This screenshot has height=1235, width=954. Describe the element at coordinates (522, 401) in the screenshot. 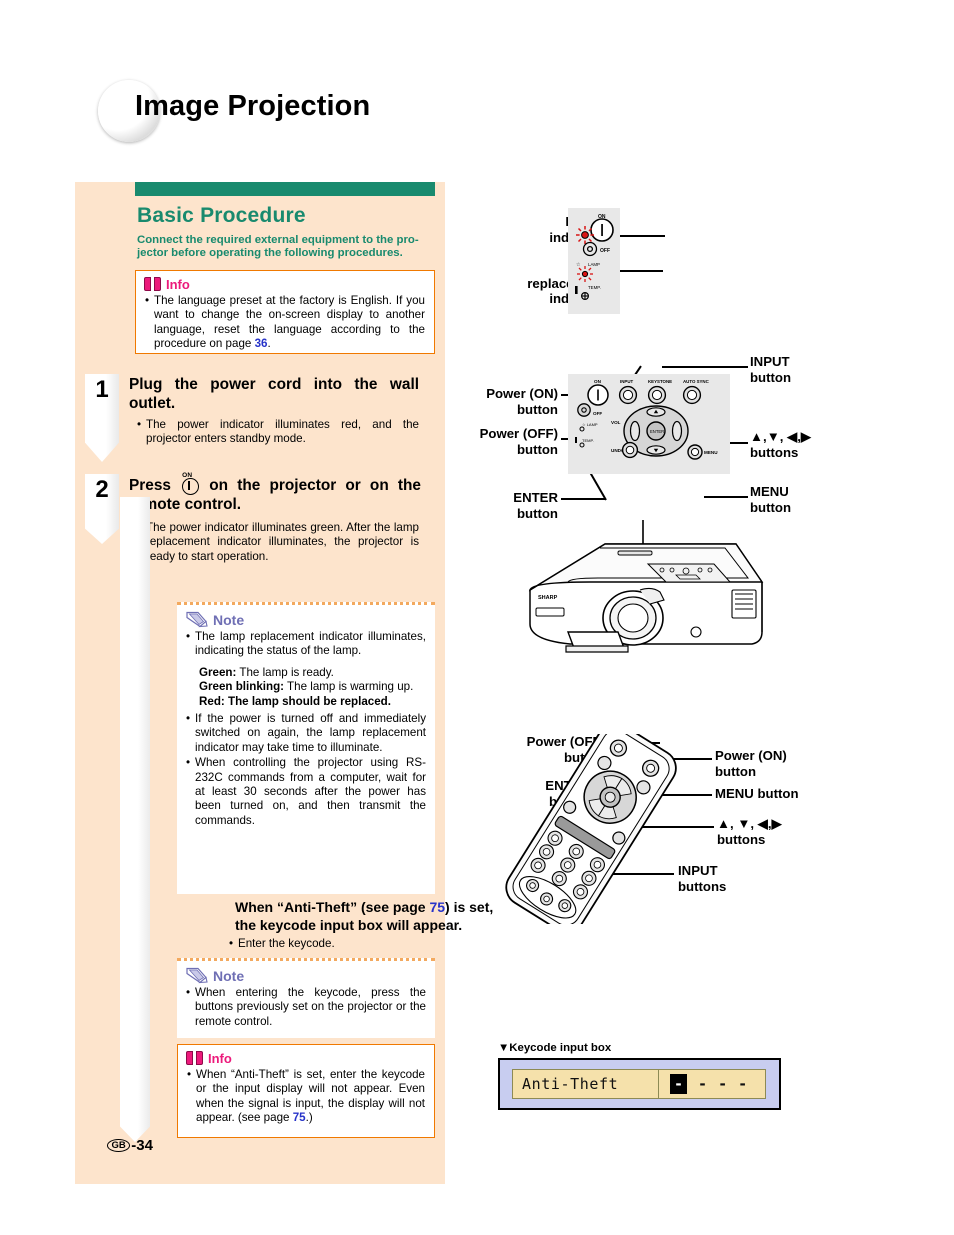

I see `label-power-on-button: Power (ON) button` at that location.